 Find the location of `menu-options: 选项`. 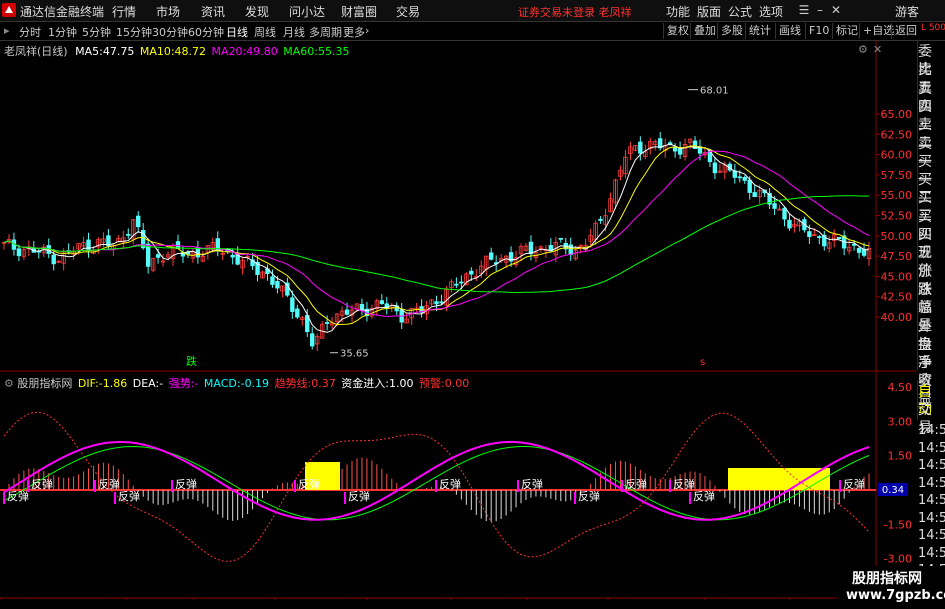

menu-options: 选项 is located at coordinates (771, 11).